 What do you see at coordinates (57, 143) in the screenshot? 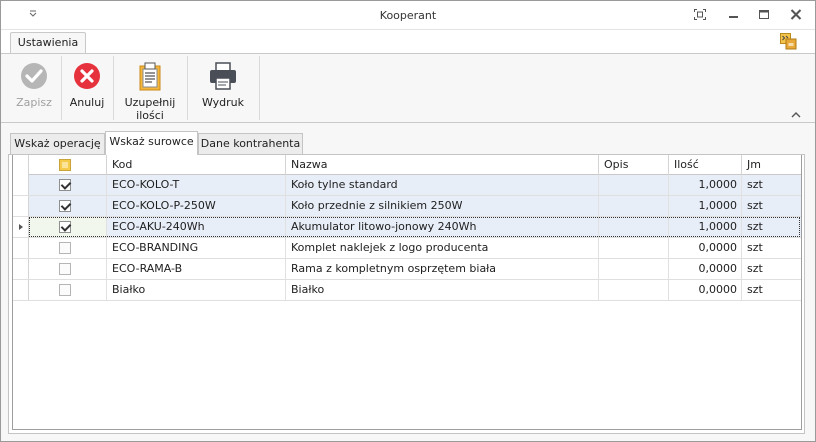
I see `tab-select-operation: Wskaż operację` at bounding box center [57, 143].